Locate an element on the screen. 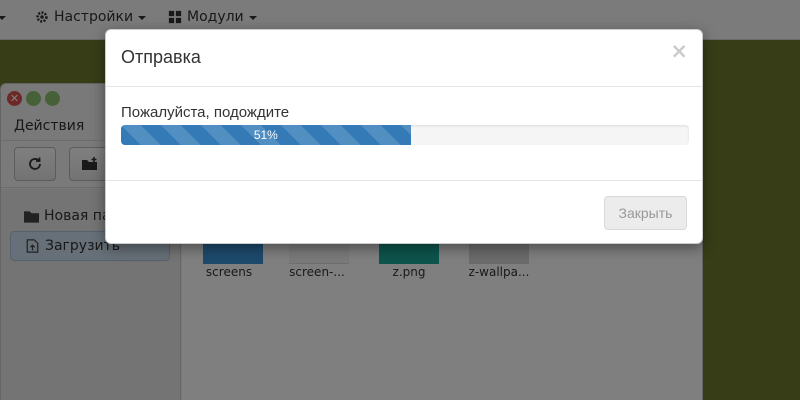 The height and width of the screenshot is (400, 800). close-button: Закрыть is located at coordinates (645, 213).